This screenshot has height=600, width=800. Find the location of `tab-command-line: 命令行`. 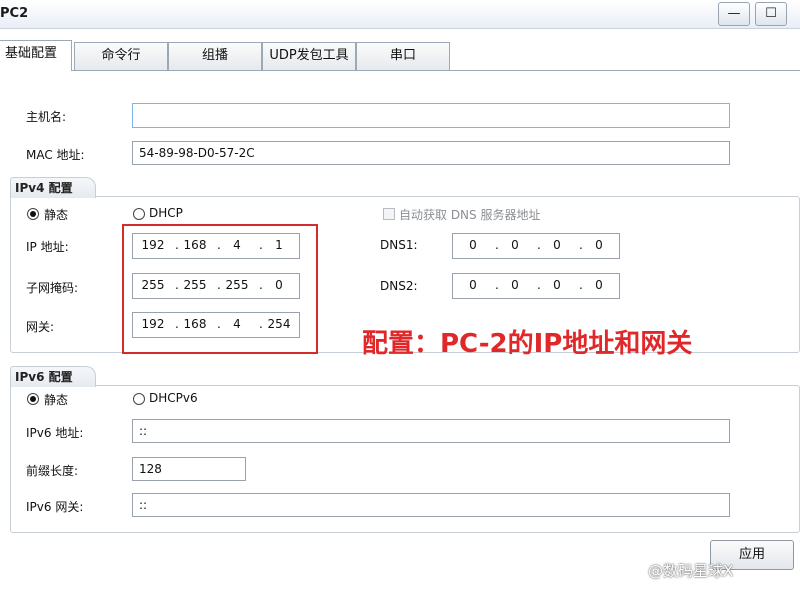

tab-command-line: 命令行 is located at coordinates (121, 56).